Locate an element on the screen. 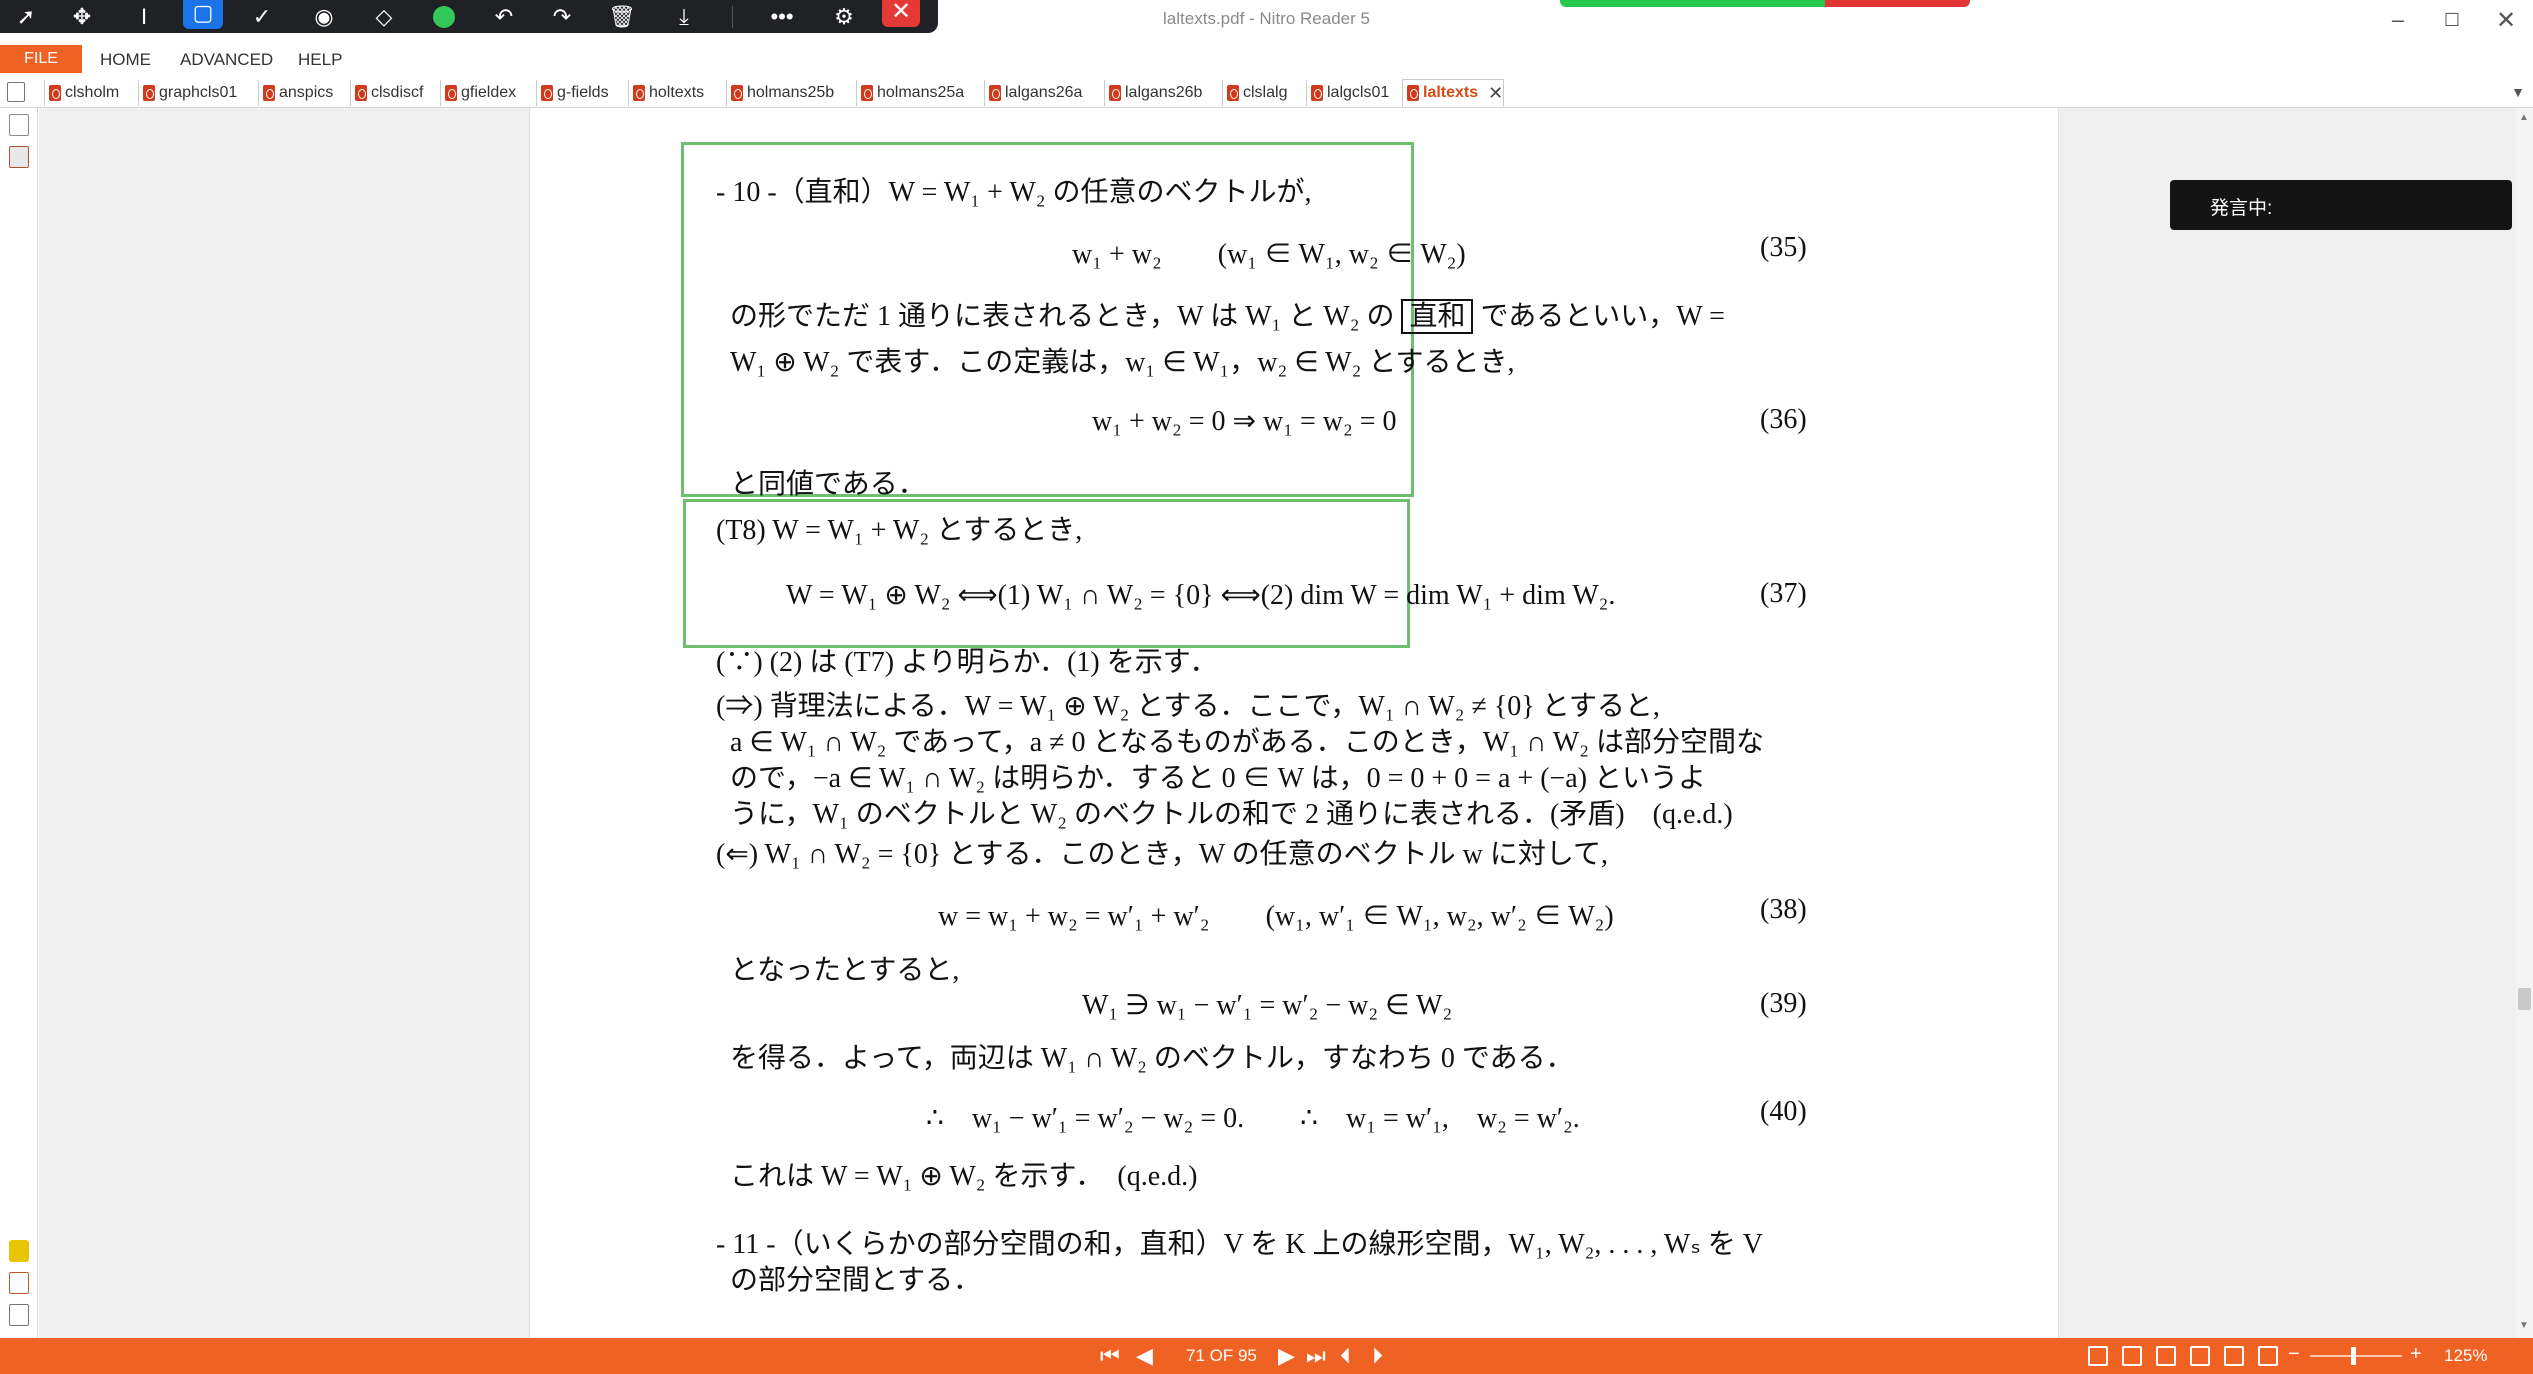 Image resolution: width=2533 pixels, height=1374 pixels. undo-icon: ↶ is located at coordinates (504, 16).